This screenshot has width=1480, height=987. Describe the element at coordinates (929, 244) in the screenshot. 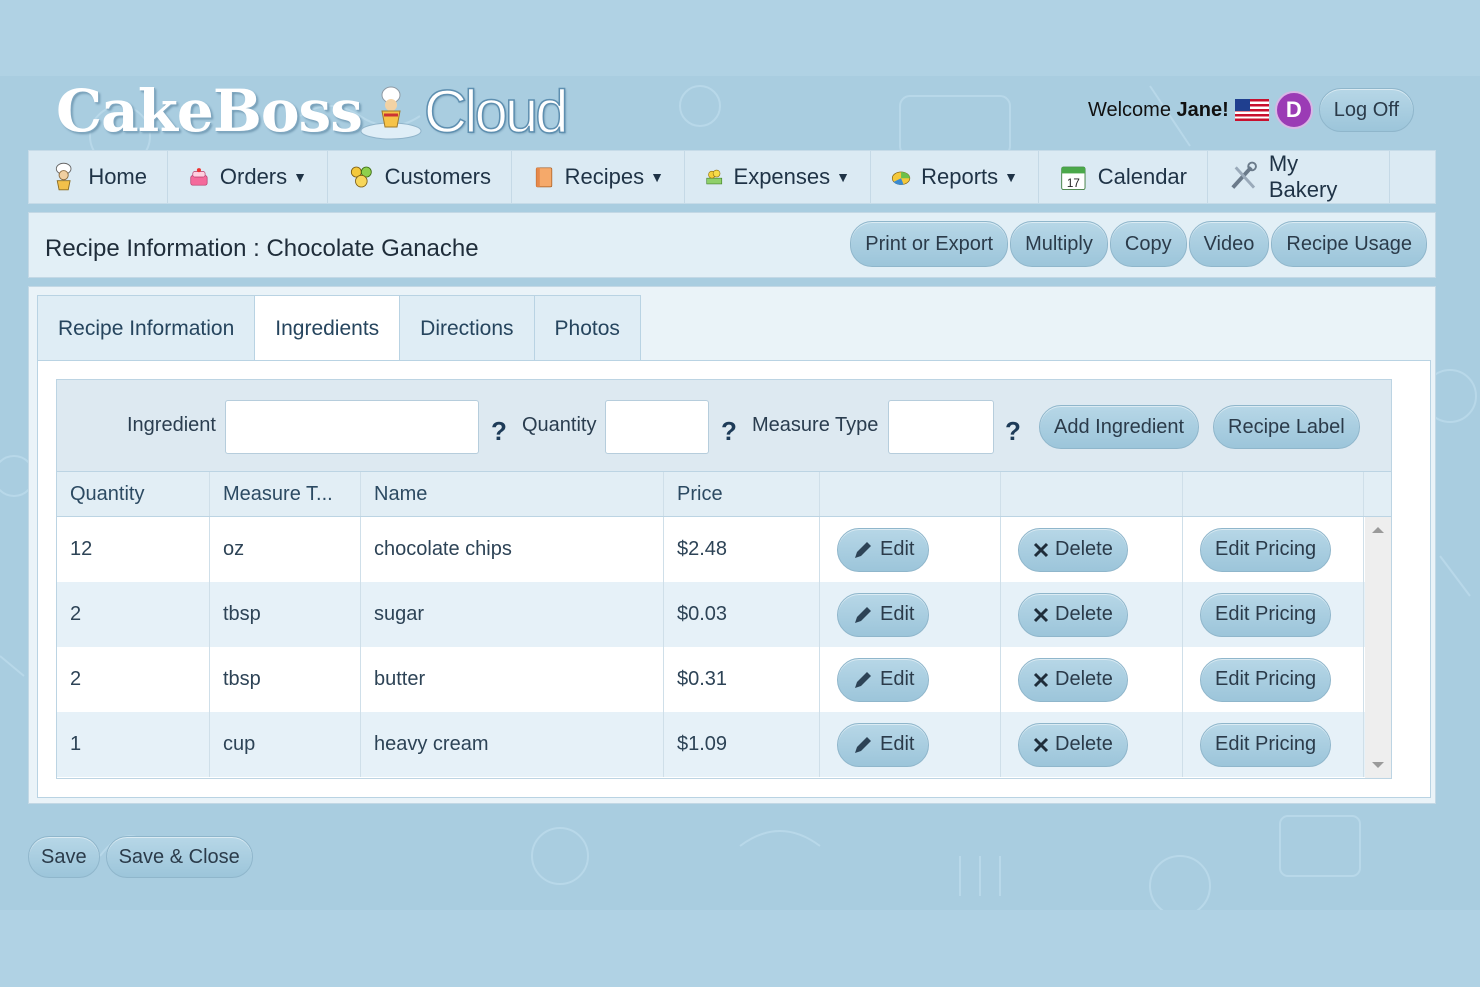

I see `print-export-button: Print or Export` at that location.